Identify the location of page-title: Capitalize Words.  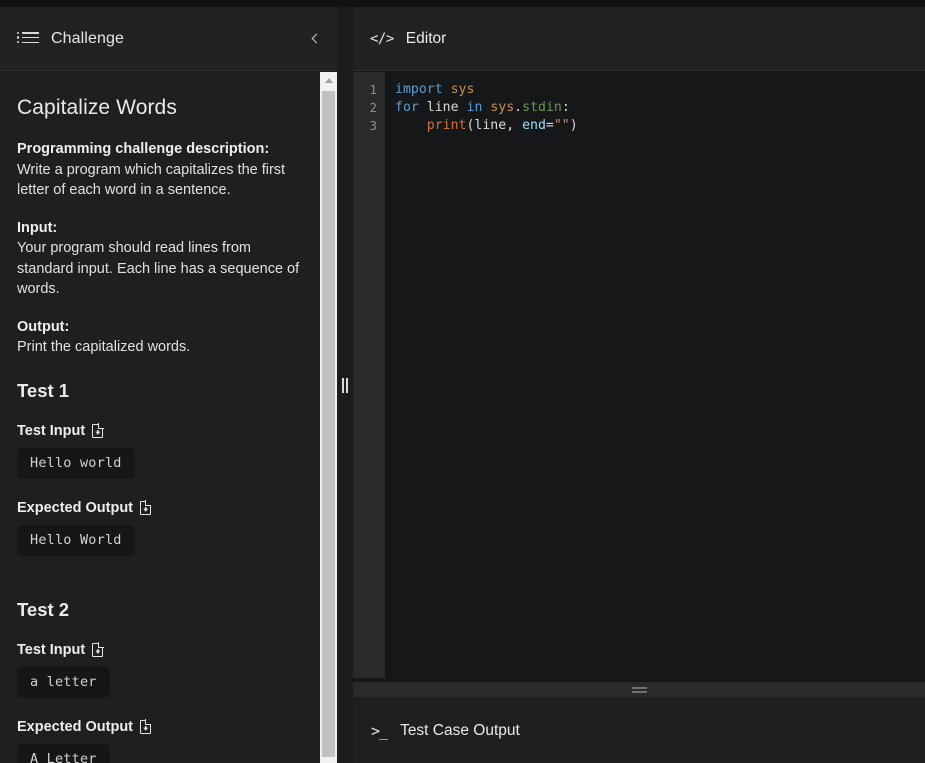
(97, 107).